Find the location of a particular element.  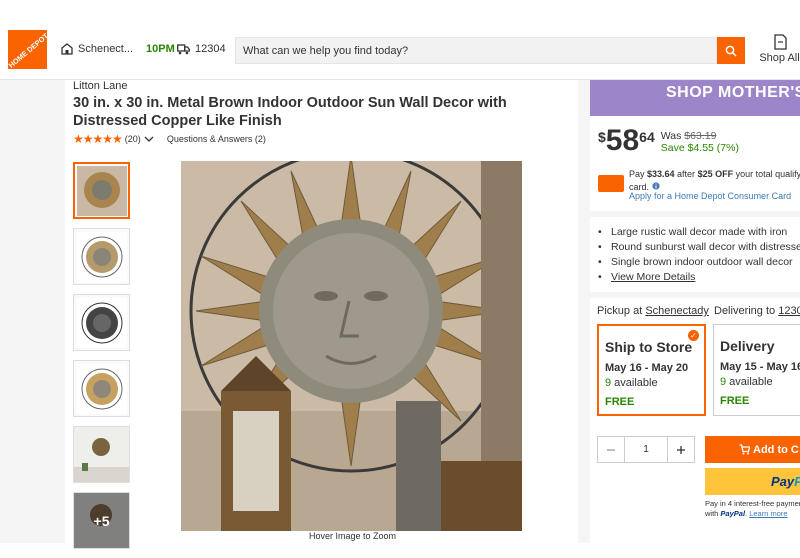

quantity-stepper: 1 is located at coordinates (646, 449).